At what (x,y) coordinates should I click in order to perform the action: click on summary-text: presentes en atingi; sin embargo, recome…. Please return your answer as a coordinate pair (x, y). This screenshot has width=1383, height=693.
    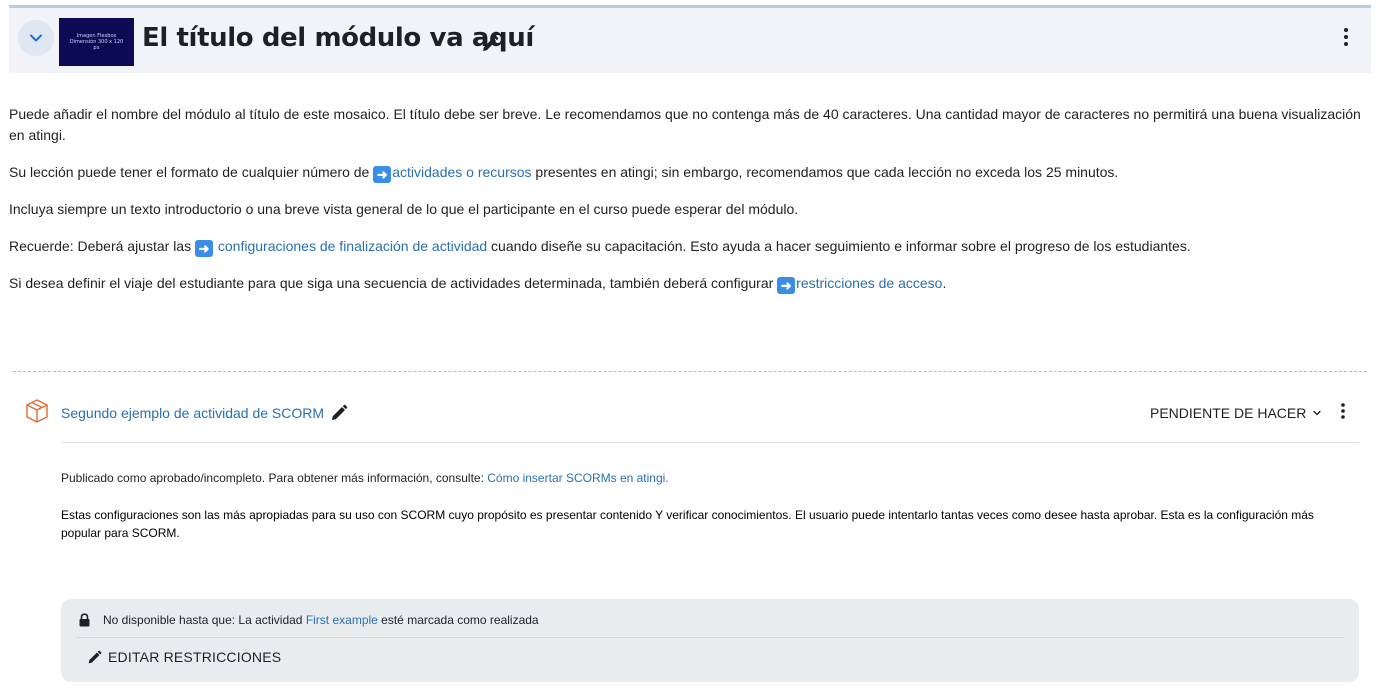
    Looking at the image, I should click on (825, 172).